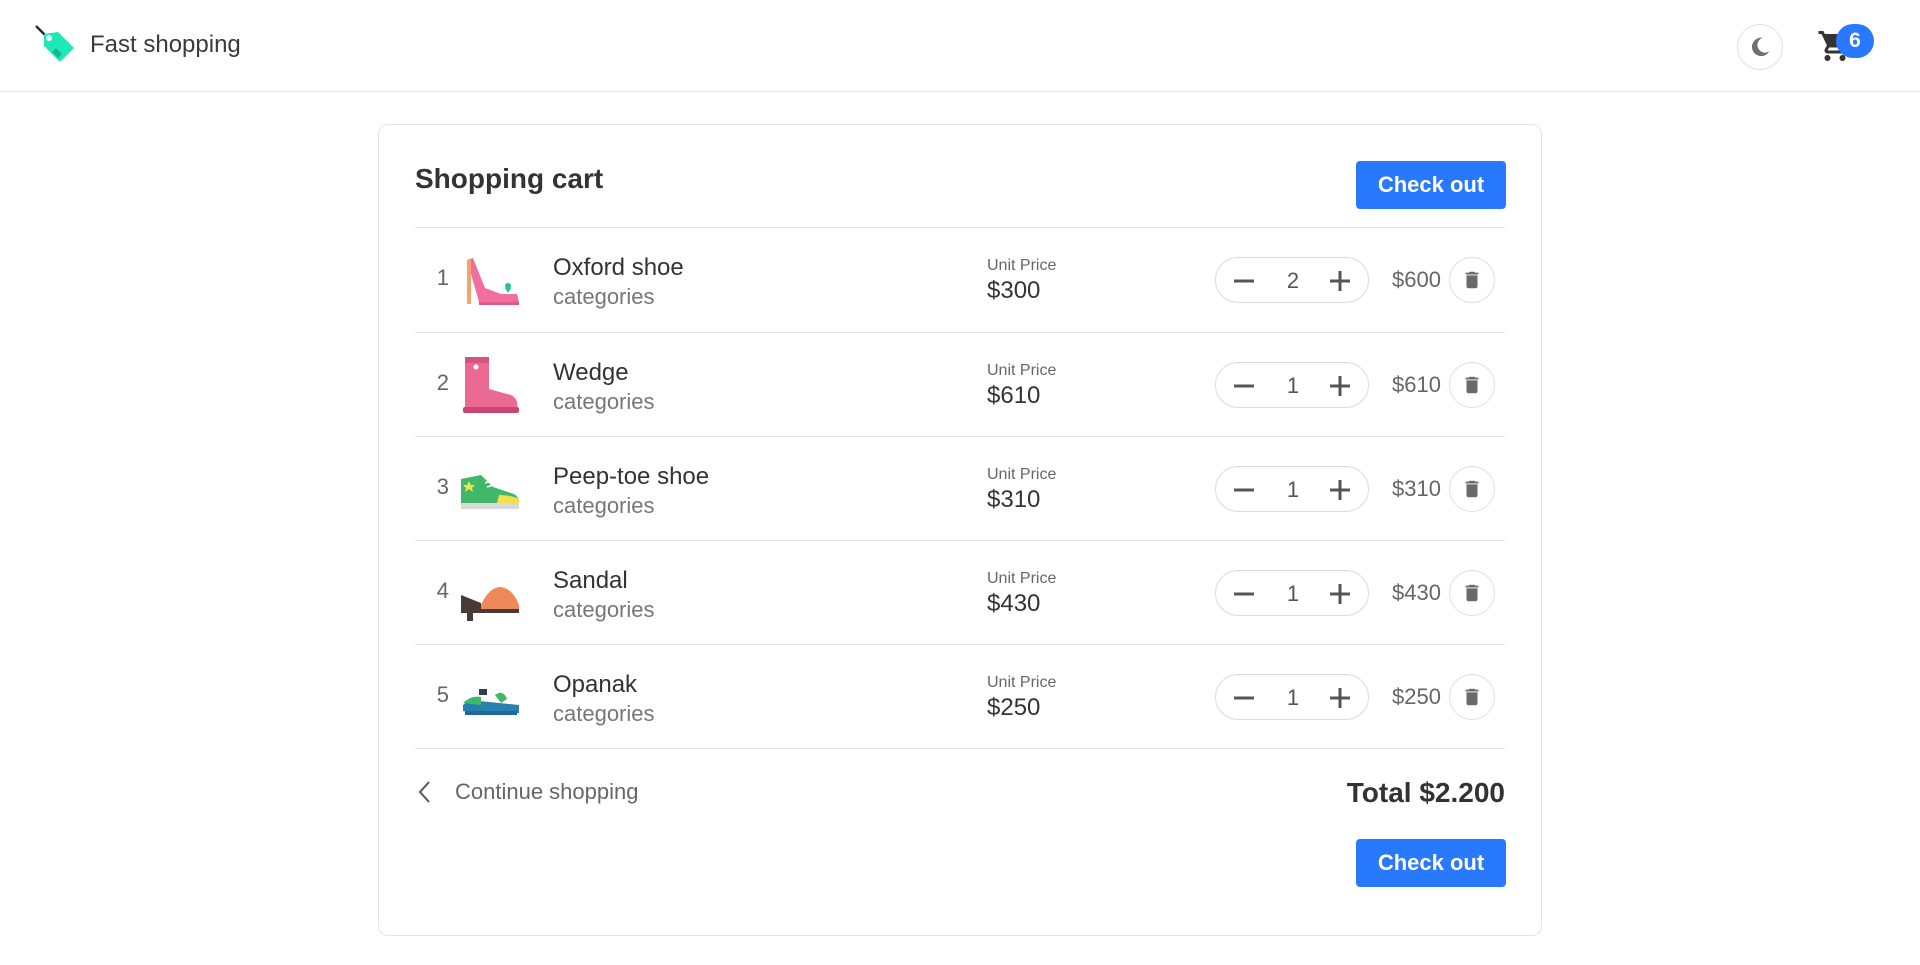 The height and width of the screenshot is (965, 1920). I want to click on cart-total: Total $2.200, so click(1425, 792).